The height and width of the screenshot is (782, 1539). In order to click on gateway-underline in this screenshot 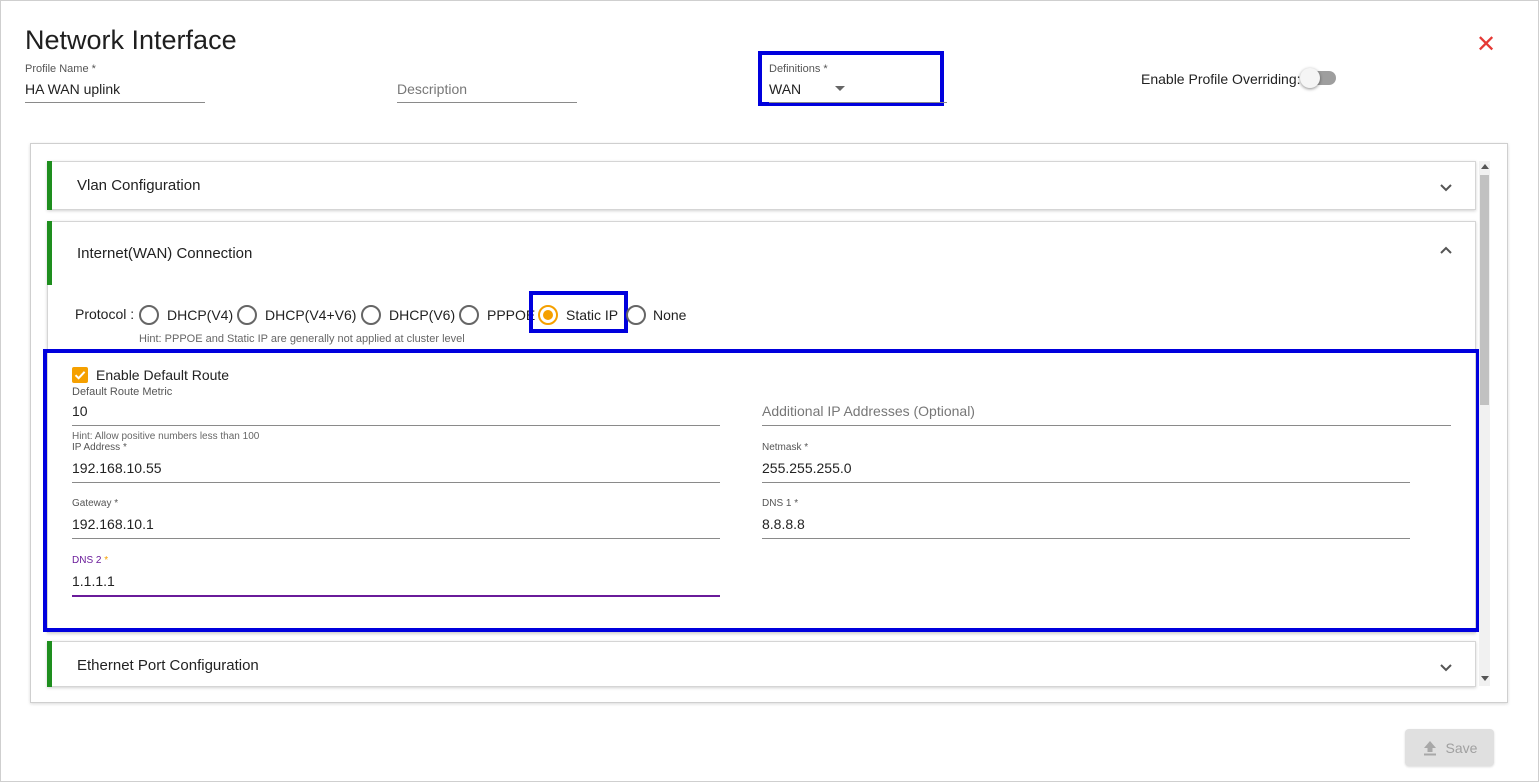, I will do `click(396, 538)`.